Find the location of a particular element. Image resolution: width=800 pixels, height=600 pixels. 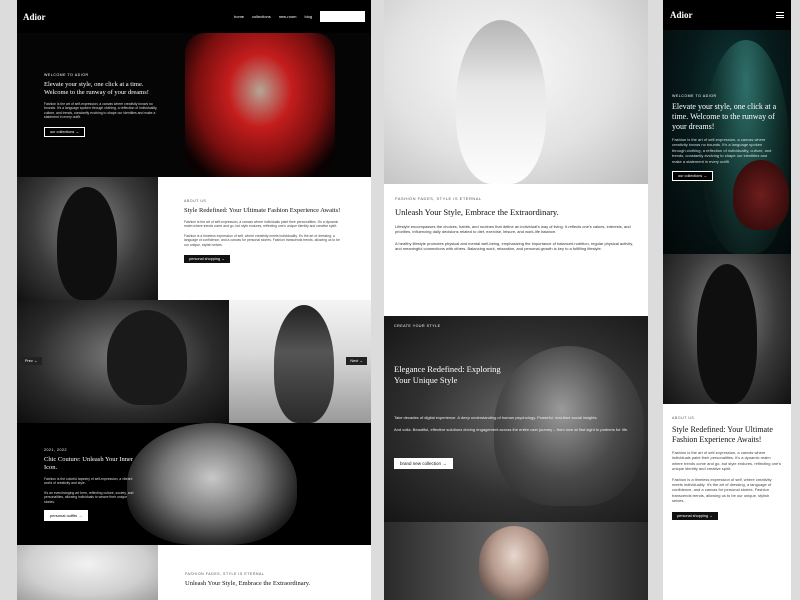

mobile-seated-figure-shape is located at coordinates (727, 334).